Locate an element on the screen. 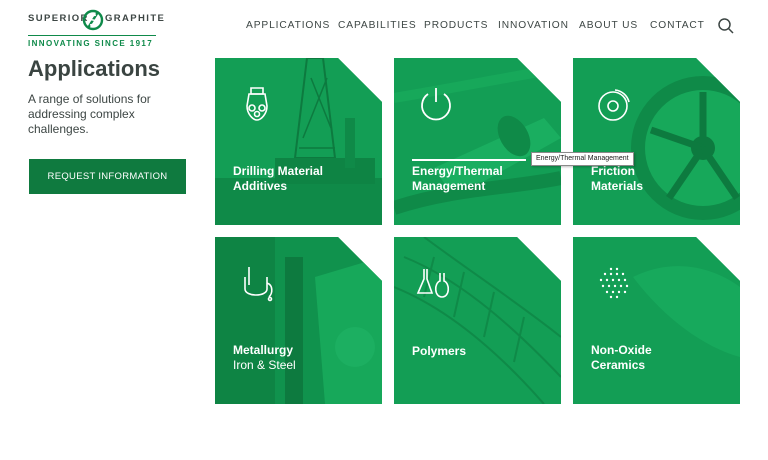 This screenshot has width=768, height=460. nav-products: PRODUCTS is located at coordinates (456, 25).